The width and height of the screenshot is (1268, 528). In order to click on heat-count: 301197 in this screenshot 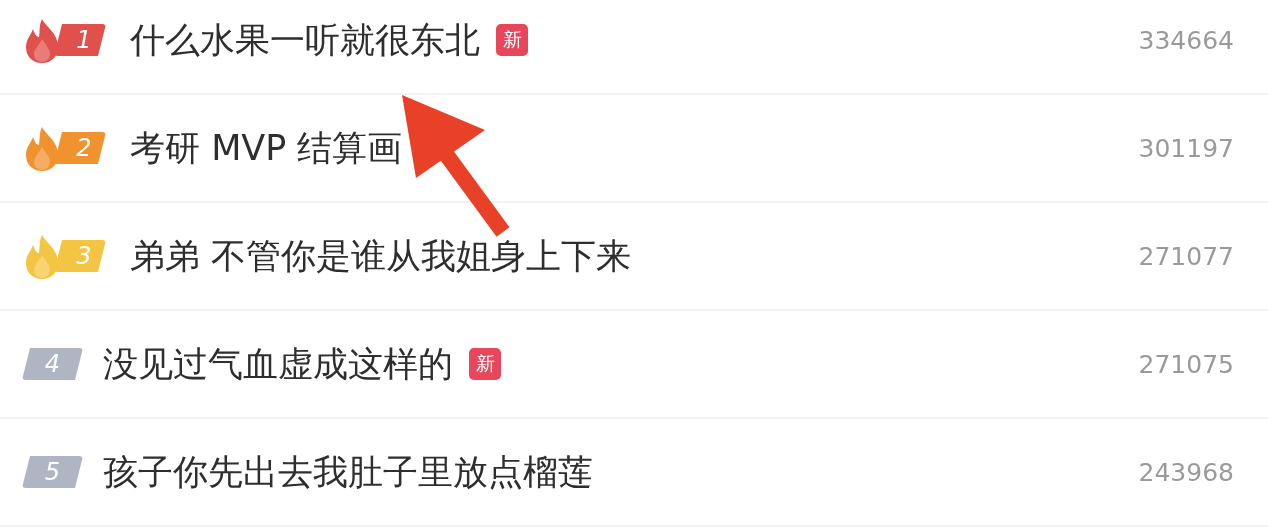, I will do `click(1186, 148)`.